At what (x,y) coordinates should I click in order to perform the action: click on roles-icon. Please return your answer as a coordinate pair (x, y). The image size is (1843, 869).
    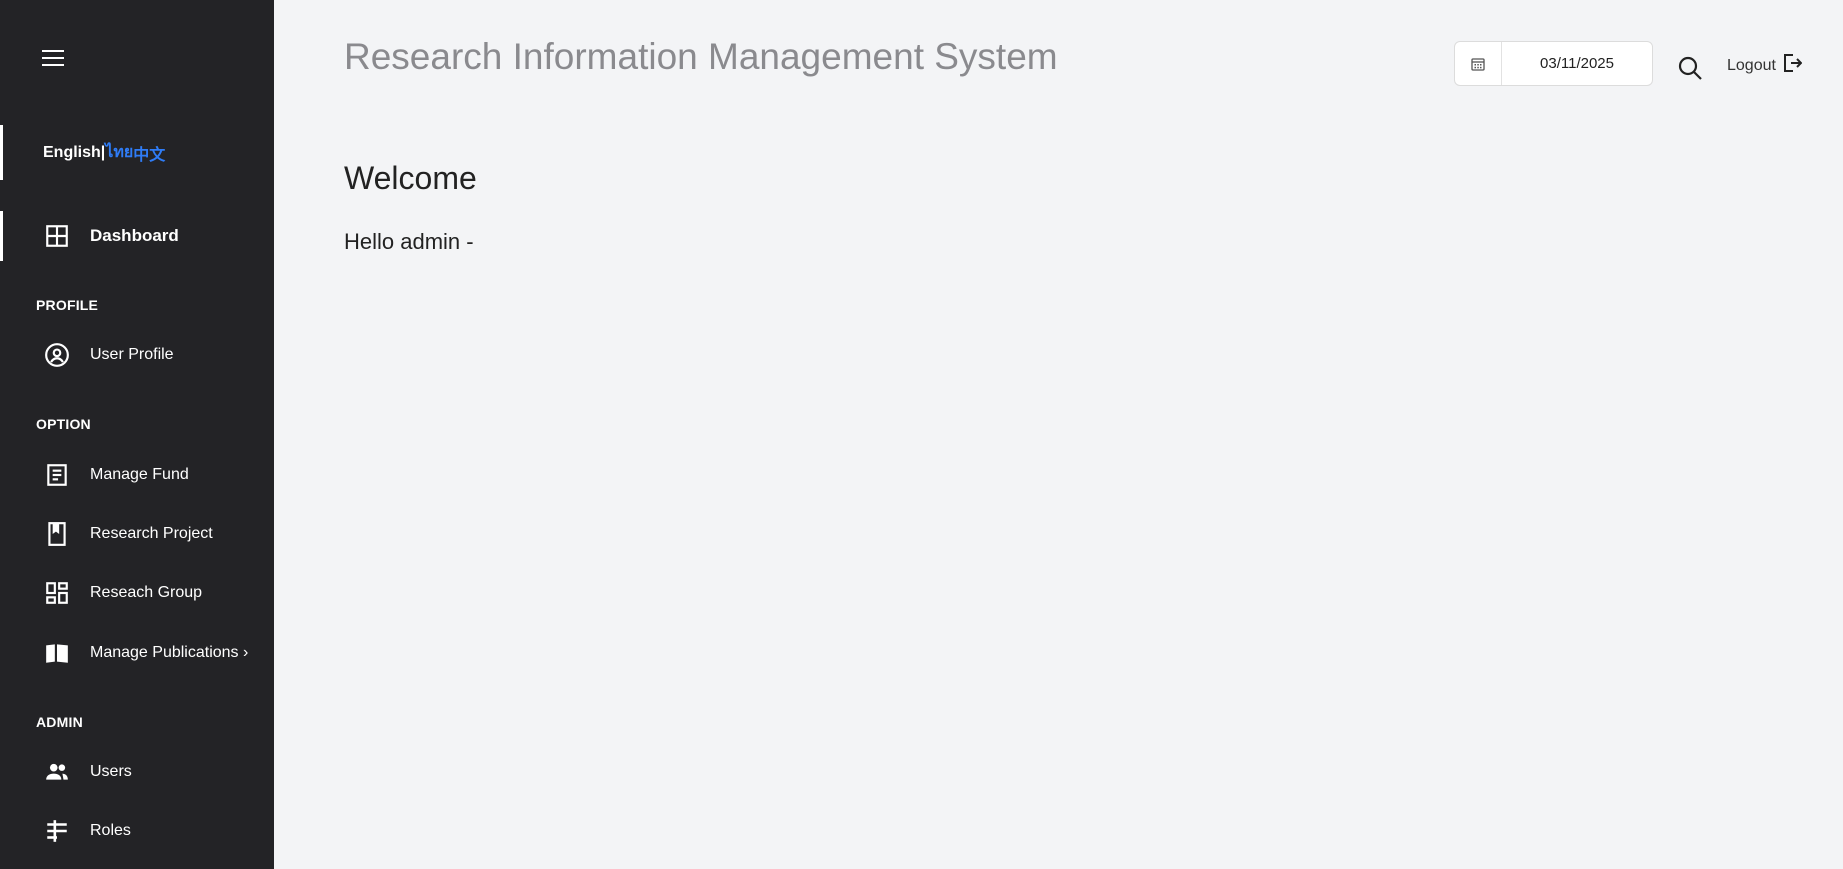
    Looking at the image, I should click on (57, 831).